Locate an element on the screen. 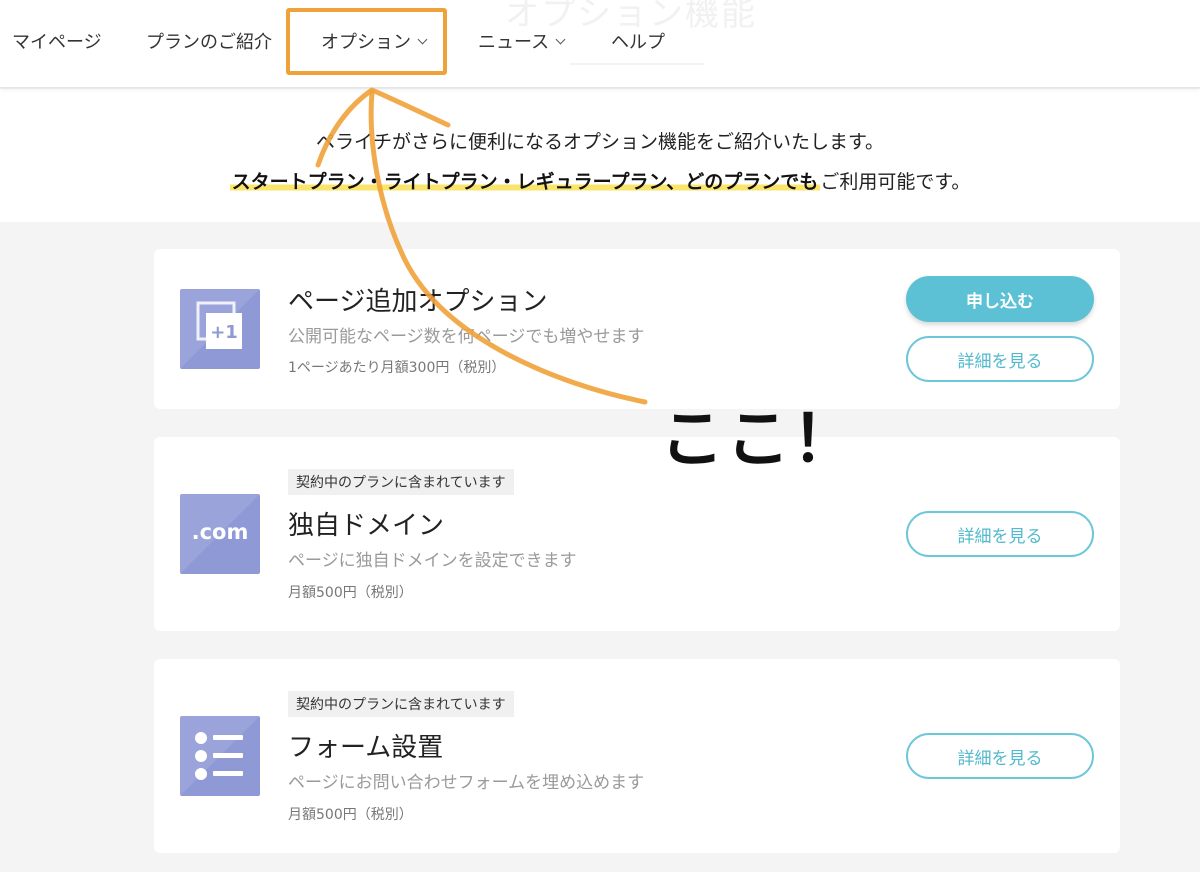  nav-item-label: ヘルプ is located at coordinates (638, 42).